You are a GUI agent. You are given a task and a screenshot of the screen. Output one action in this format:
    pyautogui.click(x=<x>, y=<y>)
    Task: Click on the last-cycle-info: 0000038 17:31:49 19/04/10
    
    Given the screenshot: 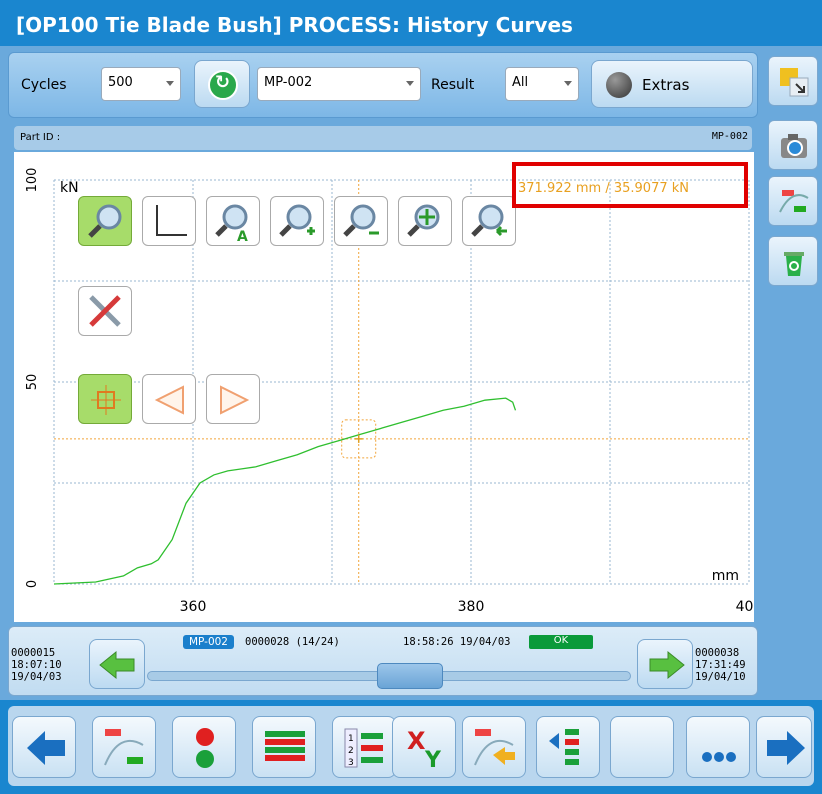 What is the action you would take?
    pyautogui.click(x=720, y=665)
    